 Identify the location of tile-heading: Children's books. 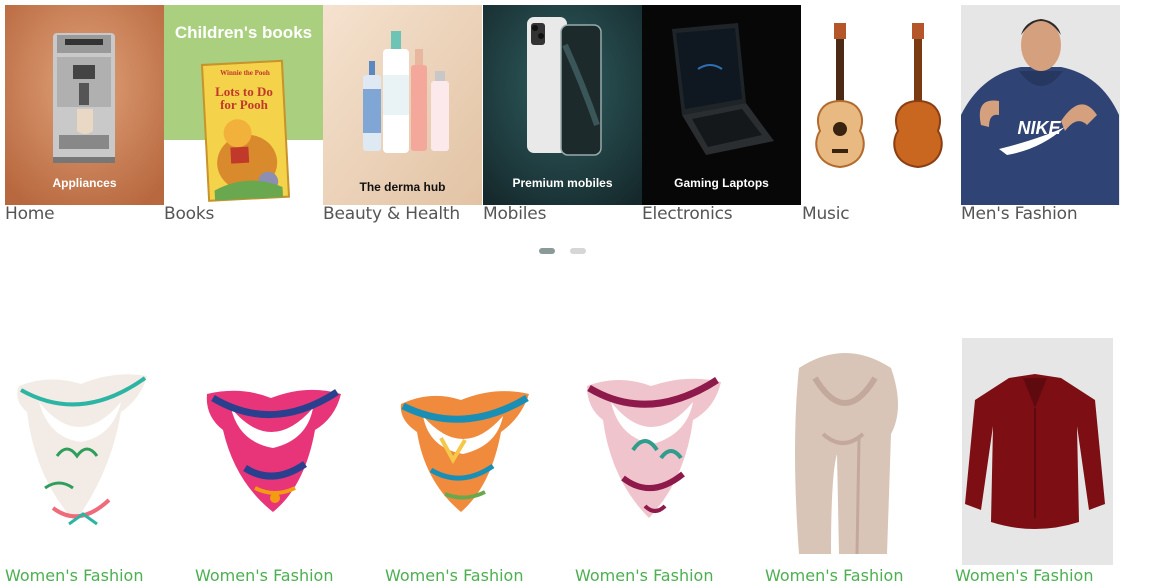
(243, 32).